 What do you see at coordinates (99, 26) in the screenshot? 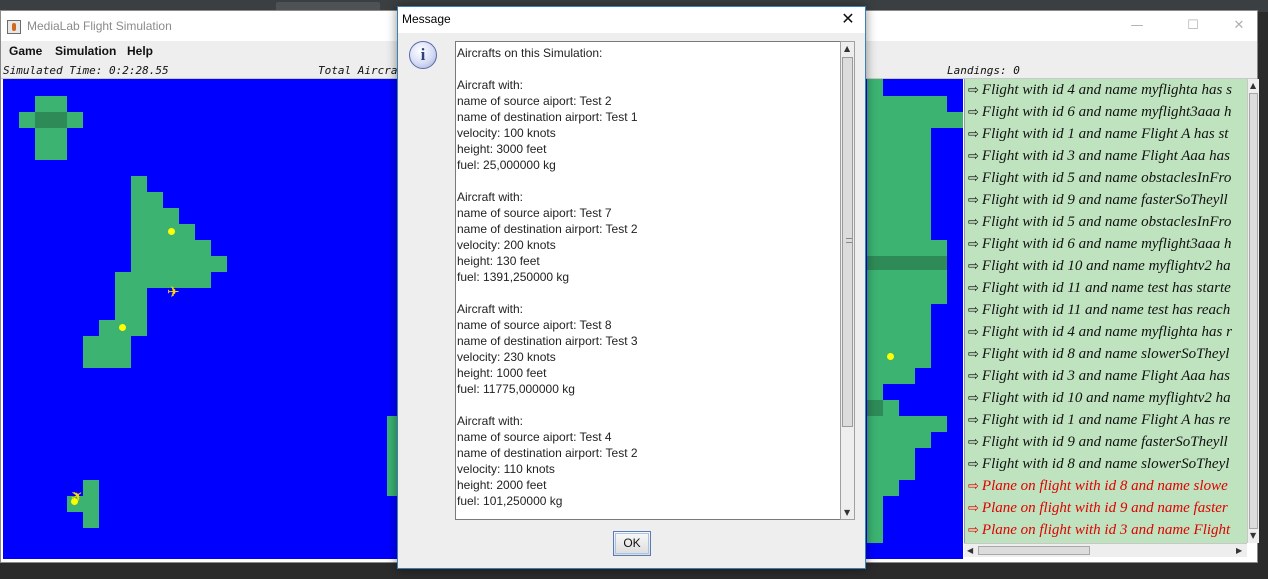
I see `window-title: MediaLab Flight Simulation` at bounding box center [99, 26].